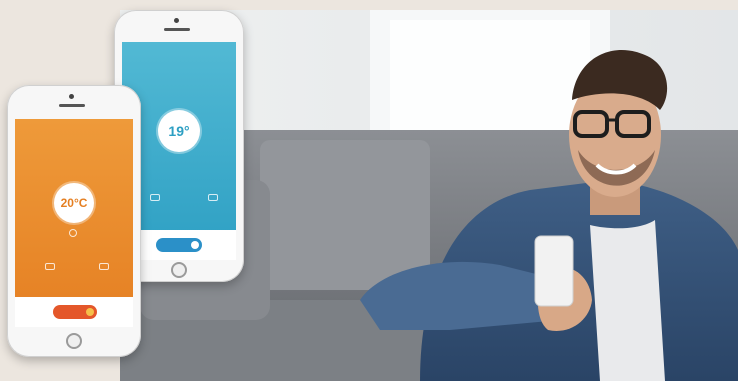 Image resolution: width=738 pixels, height=381 pixels. Describe the element at coordinates (627, 300) in the screenshot. I see `man-undershirt` at that location.